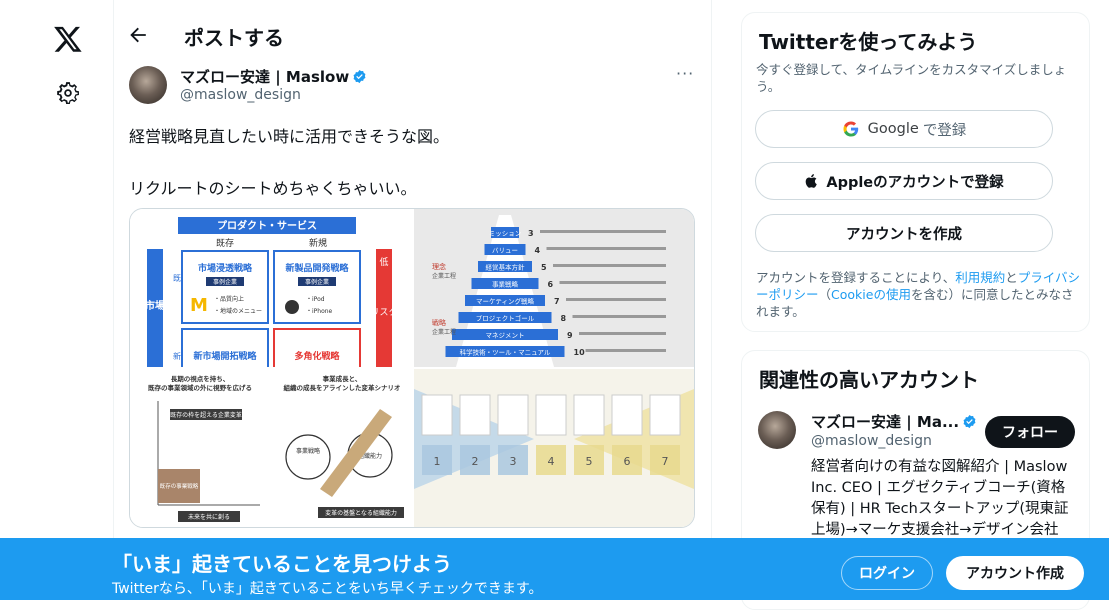 This screenshot has width=1109, height=611. What do you see at coordinates (240, 95) in the screenshot?
I see `author-handle: @maslow_design` at bounding box center [240, 95].